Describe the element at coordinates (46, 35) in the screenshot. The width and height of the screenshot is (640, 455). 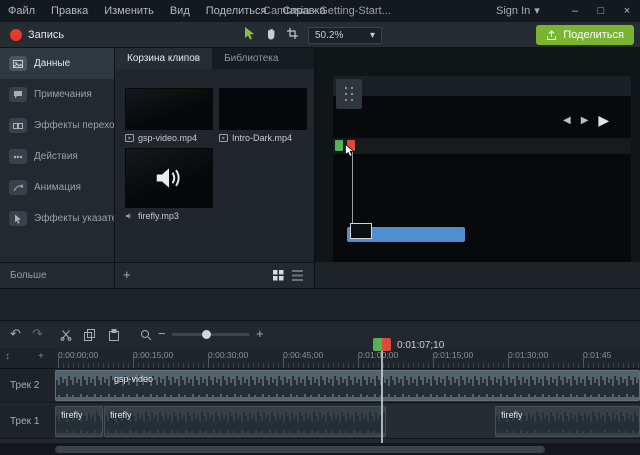
I see `record-button: Запись` at that location.